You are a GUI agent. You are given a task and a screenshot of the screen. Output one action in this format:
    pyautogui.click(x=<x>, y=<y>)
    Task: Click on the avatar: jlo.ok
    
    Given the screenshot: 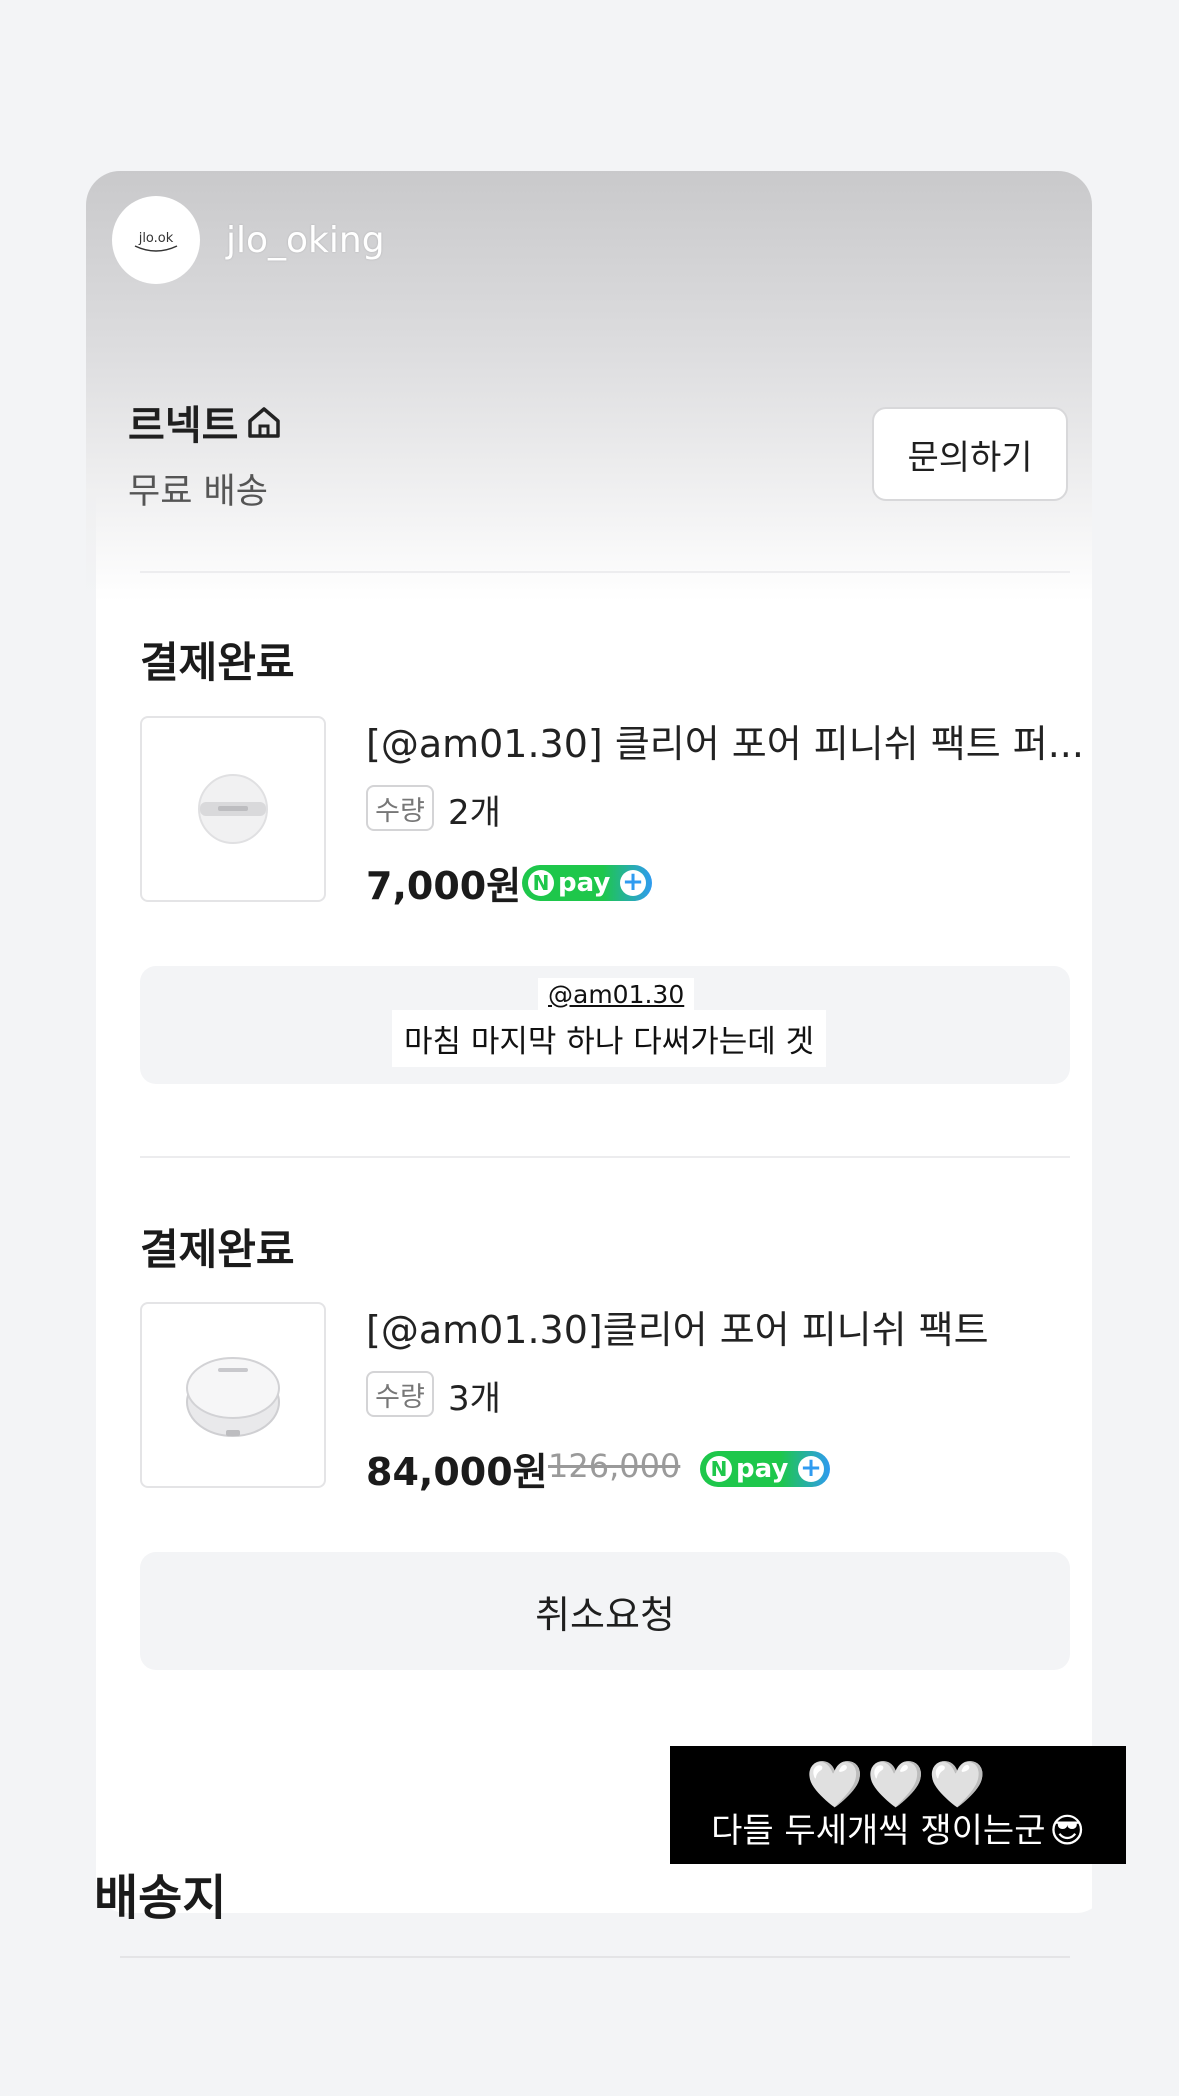 What is the action you would take?
    pyautogui.click(x=156, y=240)
    